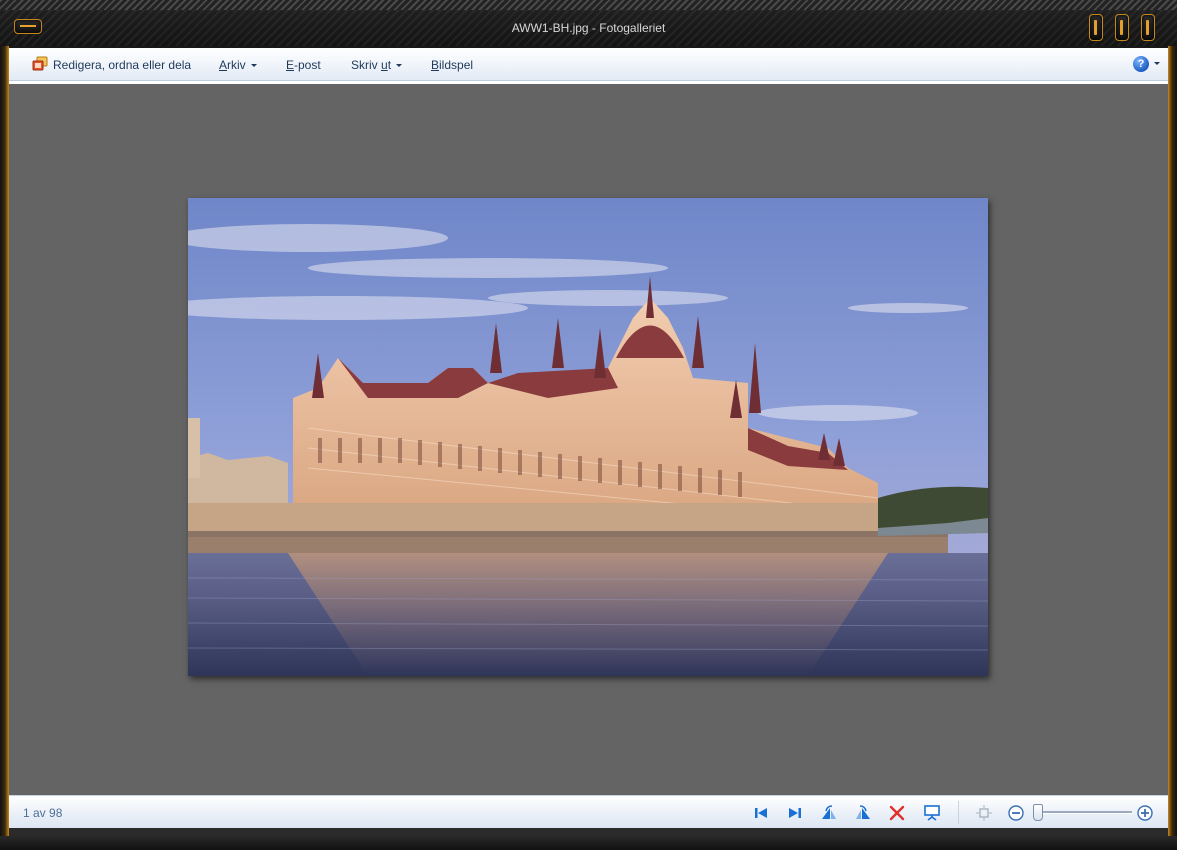 The image size is (1177, 850). What do you see at coordinates (897, 813) in the screenshot?
I see `delete-icon` at bounding box center [897, 813].